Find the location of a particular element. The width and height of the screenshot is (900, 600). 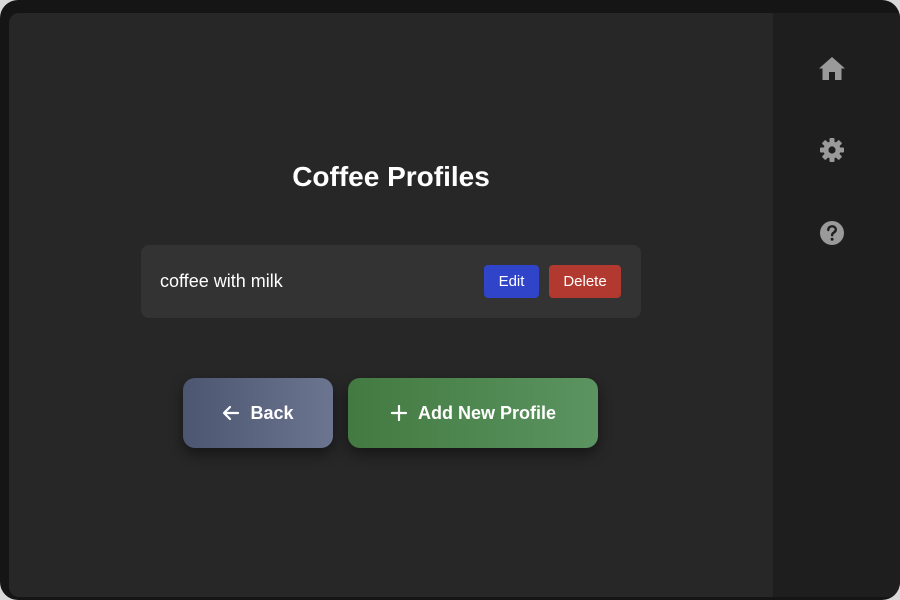

add-new-profile-button: Add New Profile is located at coordinates (473, 413).